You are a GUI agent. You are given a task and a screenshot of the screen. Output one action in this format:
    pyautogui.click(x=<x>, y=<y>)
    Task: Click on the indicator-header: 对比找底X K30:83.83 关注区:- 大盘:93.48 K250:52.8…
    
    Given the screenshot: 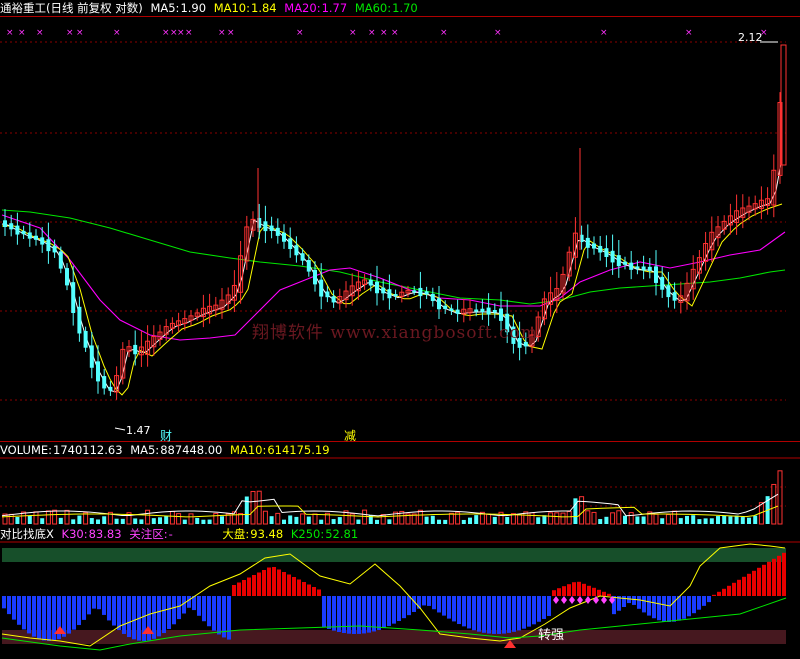 What is the action you would take?
    pyautogui.click(x=181, y=534)
    